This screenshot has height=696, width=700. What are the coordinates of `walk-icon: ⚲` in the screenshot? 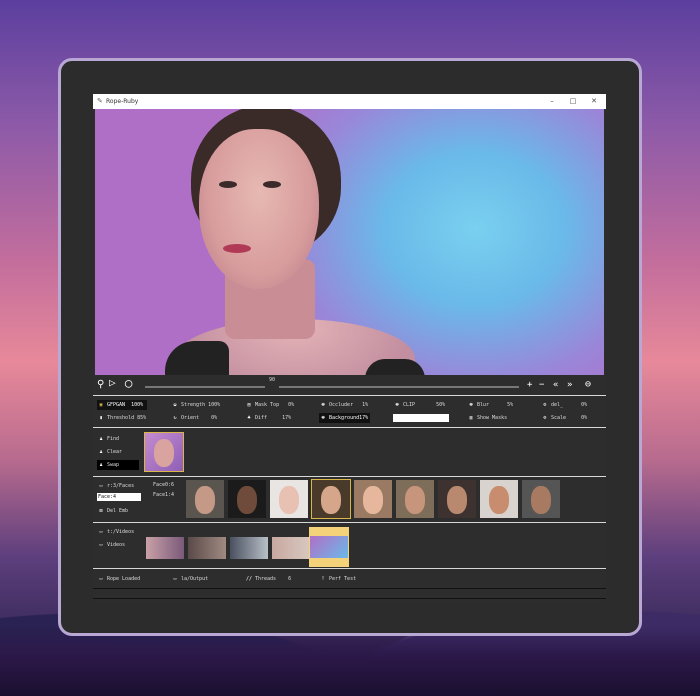 It's located at (100, 385).